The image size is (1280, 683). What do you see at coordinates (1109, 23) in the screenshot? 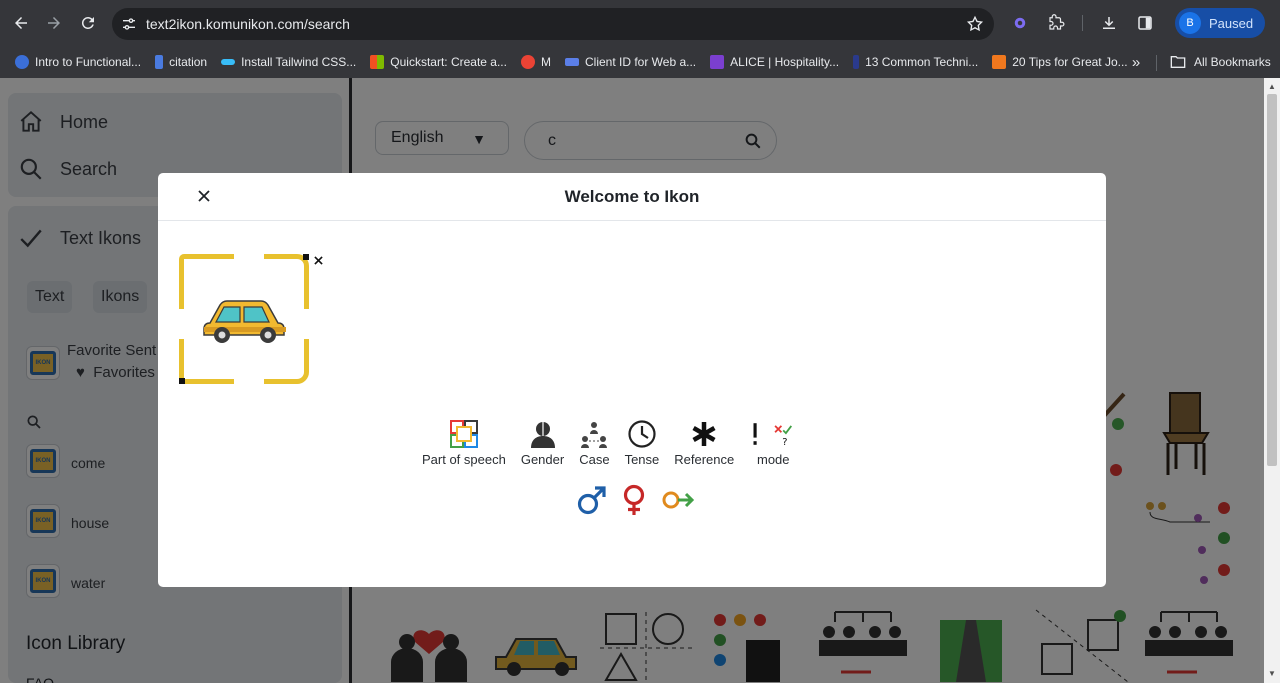
I see `download-icon` at bounding box center [1109, 23].